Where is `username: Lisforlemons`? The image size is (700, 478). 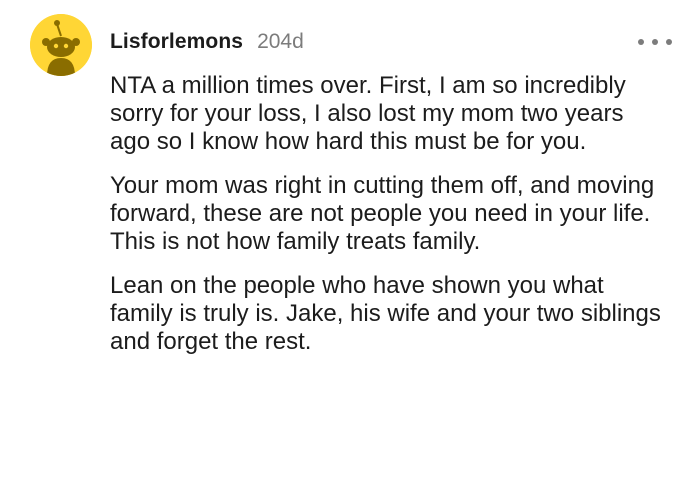
username: Lisforlemons is located at coordinates (176, 42).